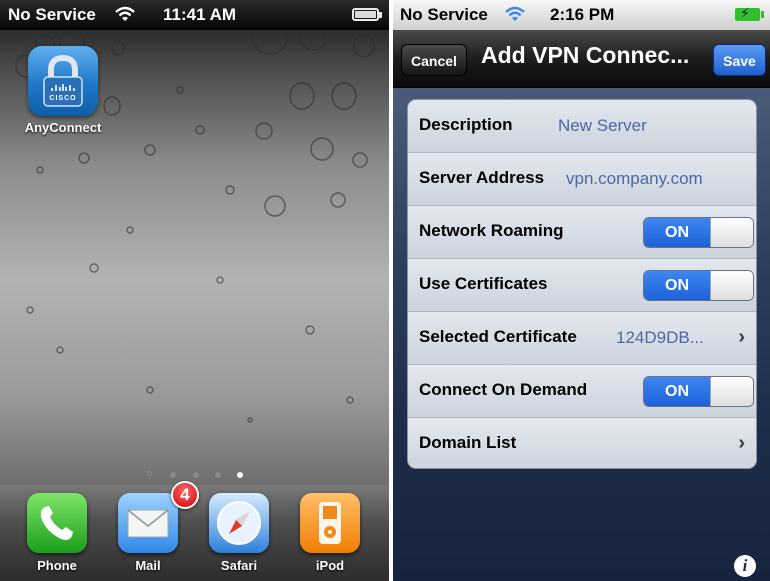  What do you see at coordinates (367, 14) in the screenshot?
I see `battery-icon` at bounding box center [367, 14].